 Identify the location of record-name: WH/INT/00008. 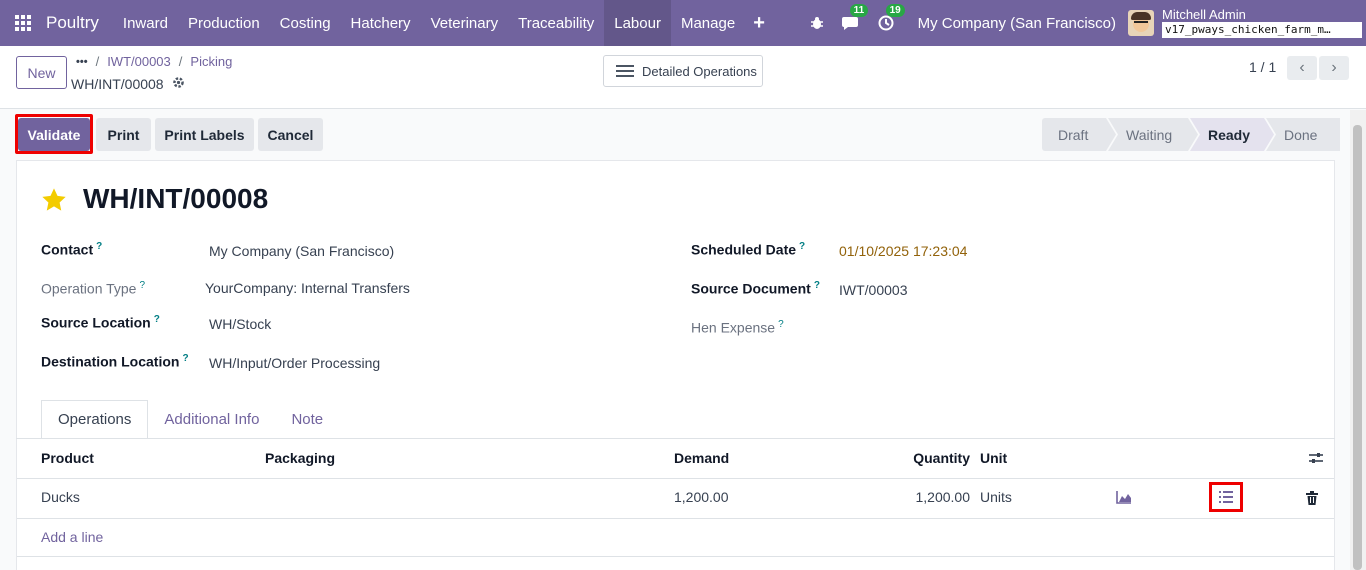
(117, 84).